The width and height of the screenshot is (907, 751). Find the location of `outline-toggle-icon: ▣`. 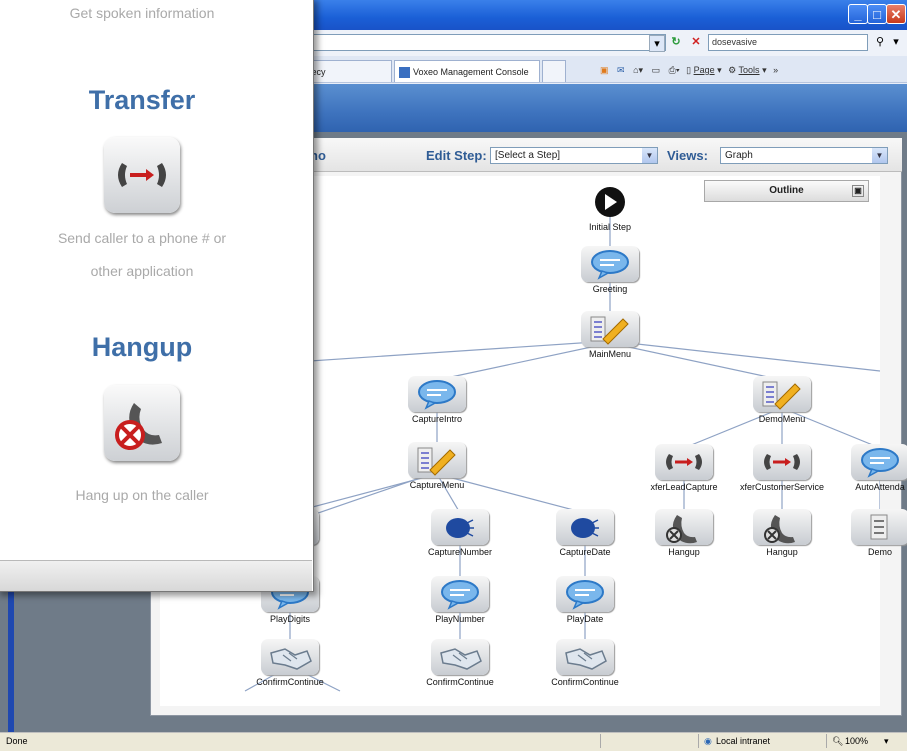

outline-toggle-icon: ▣ is located at coordinates (858, 191).